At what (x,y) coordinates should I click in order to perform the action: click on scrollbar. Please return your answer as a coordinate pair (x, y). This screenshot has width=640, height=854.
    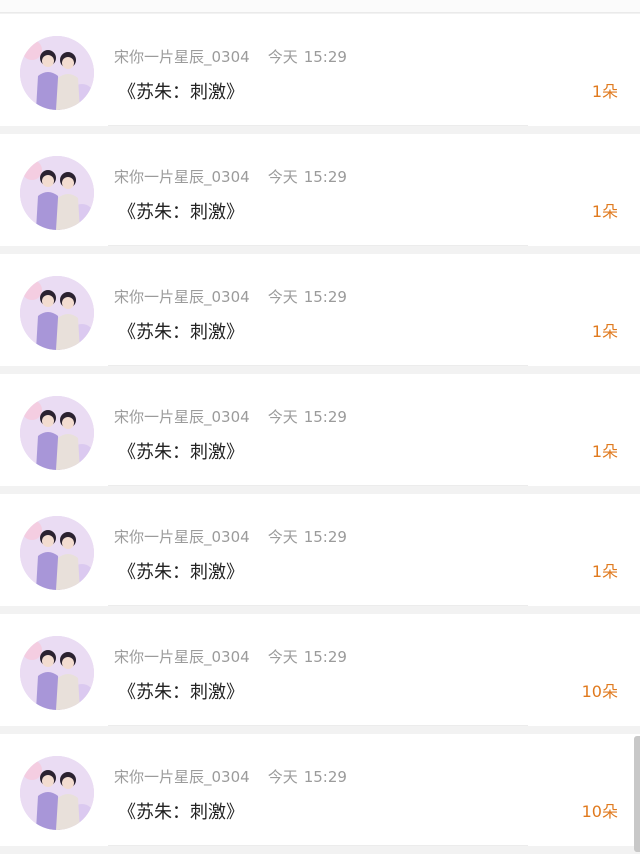
    Looking at the image, I should click on (637, 794).